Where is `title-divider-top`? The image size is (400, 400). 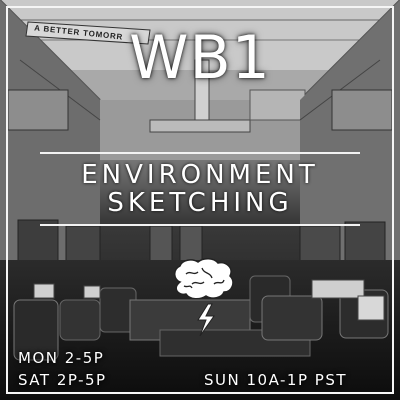
title-divider-top is located at coordinates (200, 153).